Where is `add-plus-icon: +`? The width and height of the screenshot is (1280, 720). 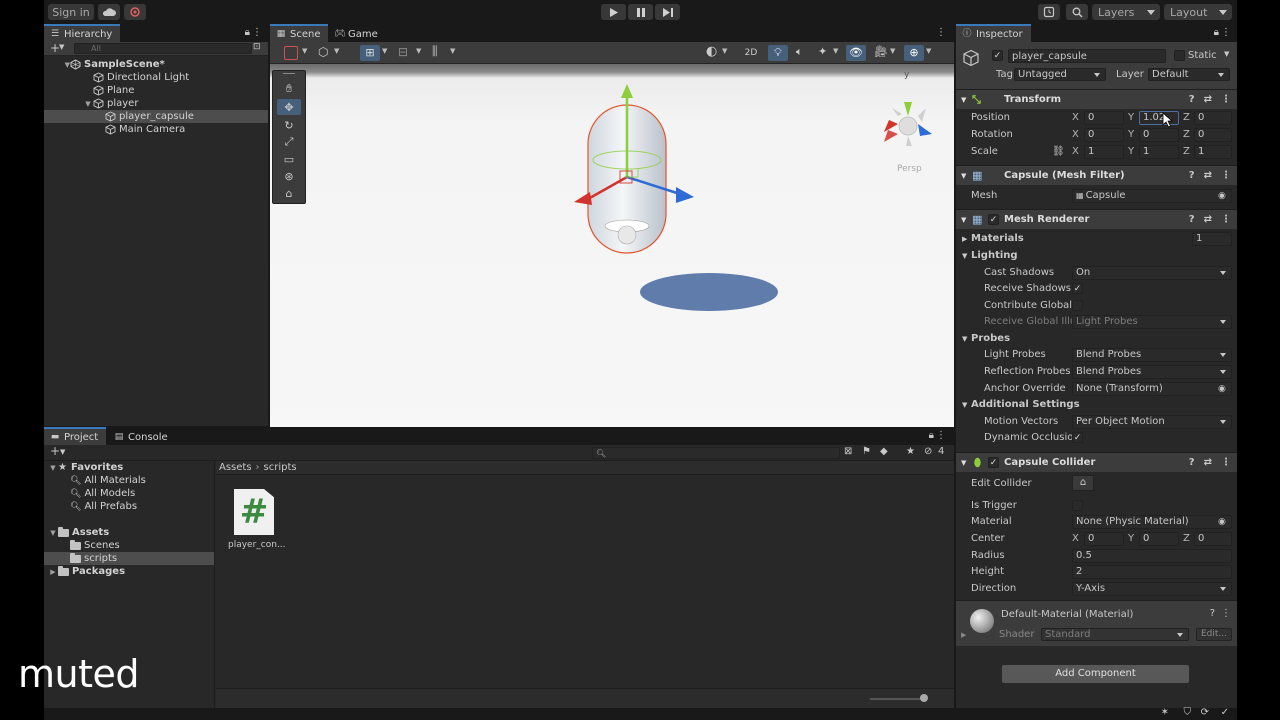
add-plus-icon: + is located at coordinates (55, 451).